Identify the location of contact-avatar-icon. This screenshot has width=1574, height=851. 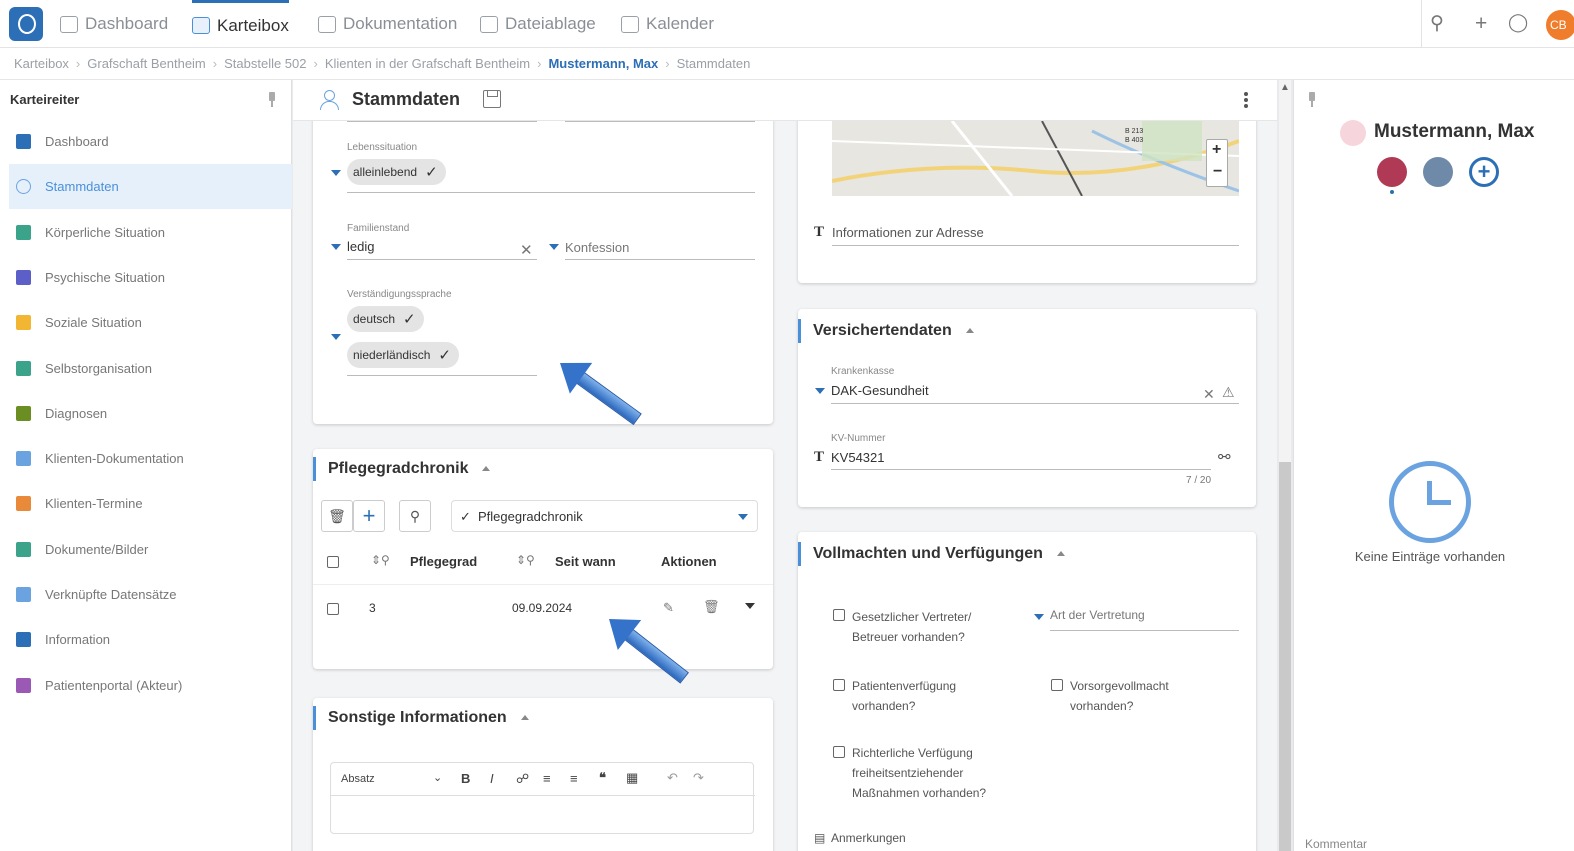
(1438, 172).